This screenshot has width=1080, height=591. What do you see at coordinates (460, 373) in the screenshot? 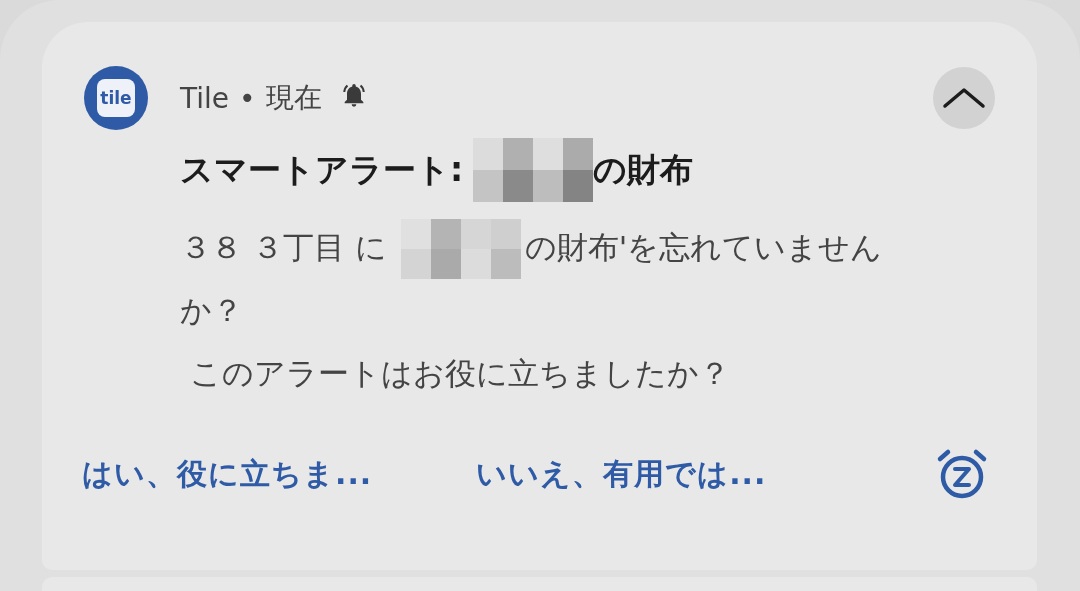
I see `question-text: このアラートはお役に立ちましたか？` at bounding box center [460, 373].